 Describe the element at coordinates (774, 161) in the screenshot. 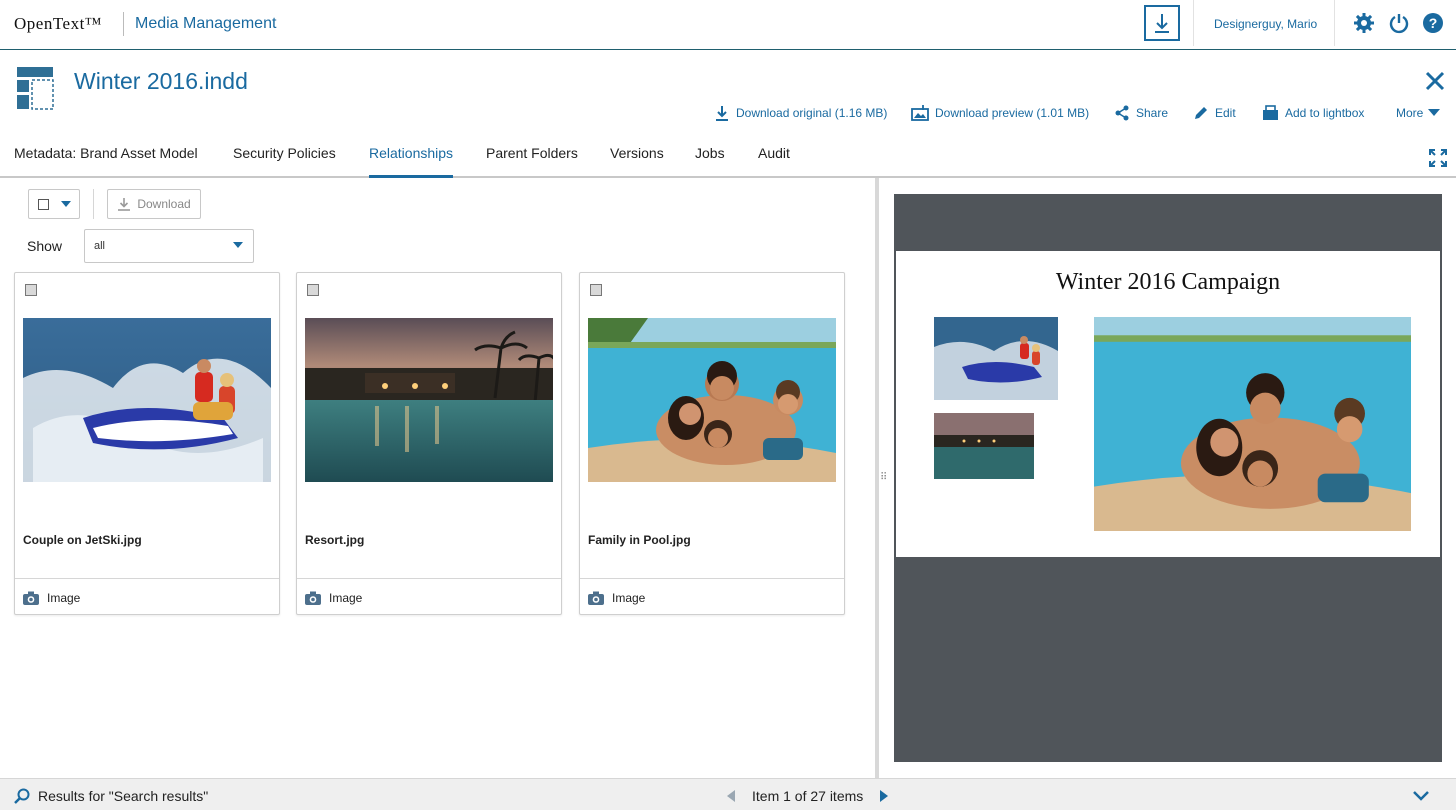

I see `tab-audit: Audit` at that location.